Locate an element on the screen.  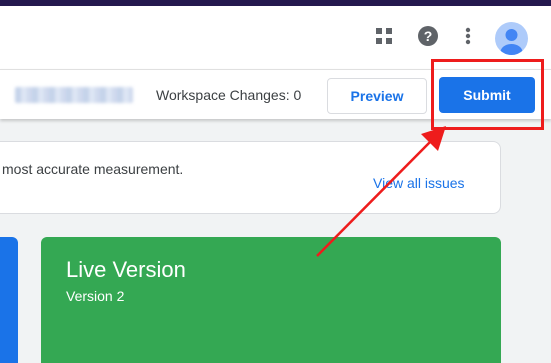
workspace-name-redacted is located at coordinates (74, 95).